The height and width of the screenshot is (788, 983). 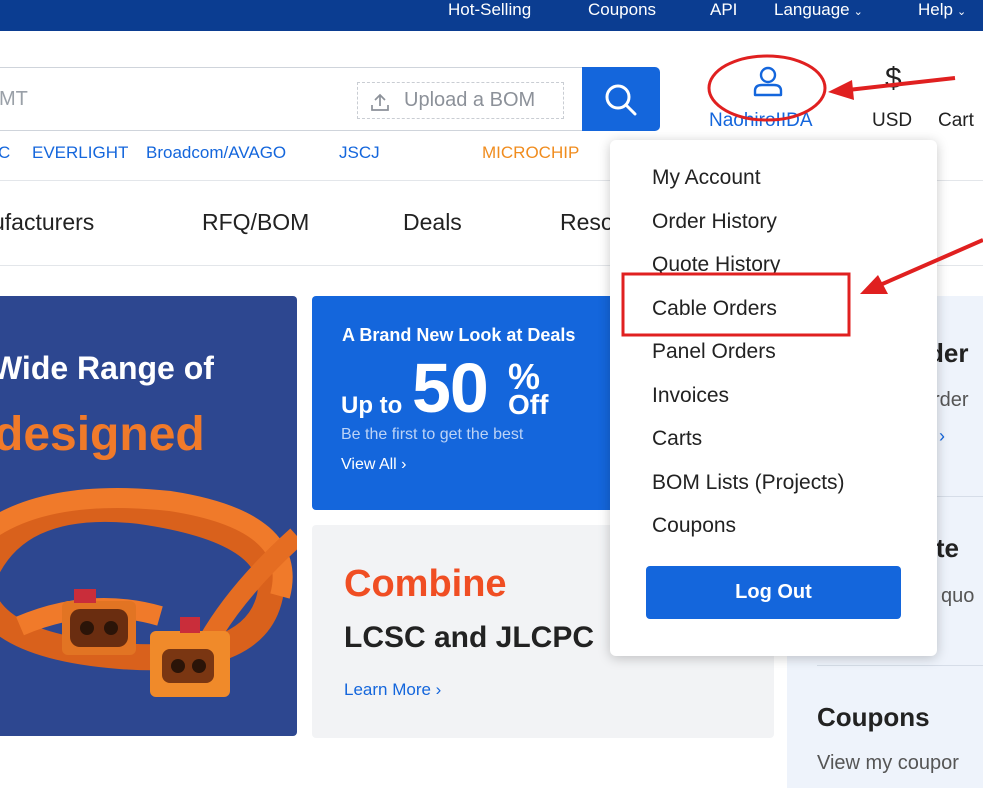 What do you see at coordinates (716, 265) in the screenshot?
I see `menu-item-quote-history: Quote History` at bounding box center [716, 265].